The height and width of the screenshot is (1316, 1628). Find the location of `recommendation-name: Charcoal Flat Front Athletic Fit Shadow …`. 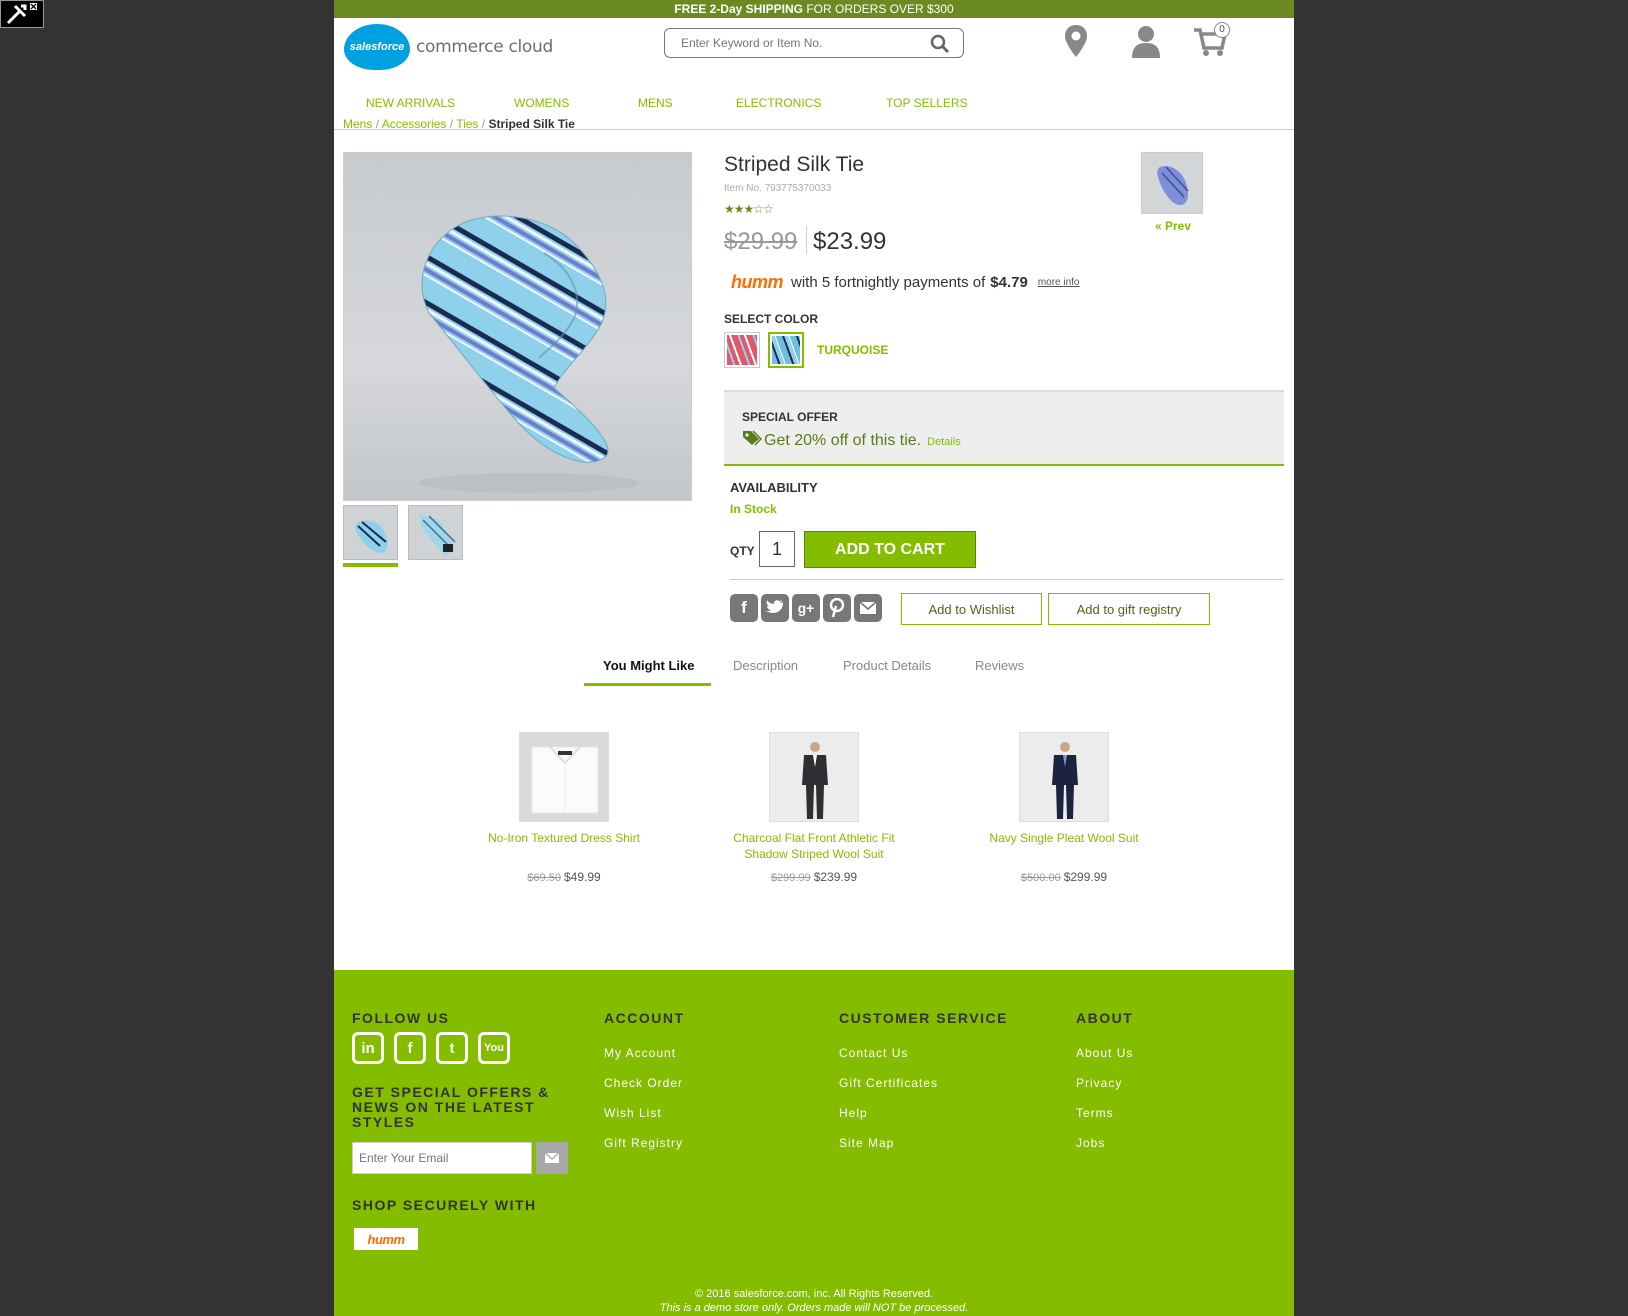

recommendation-name: Charcoal Flat Front Athletic Fit Shadow … is located at coordinates (814, 850).